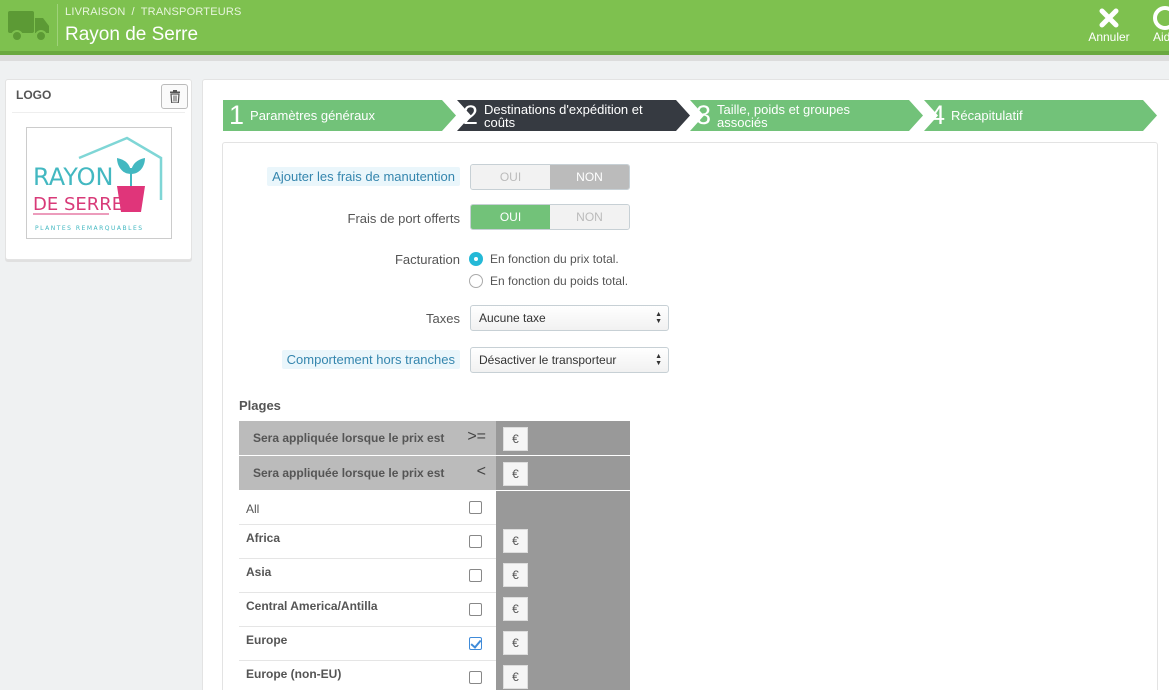  I want to click on step-4-number: 4, so click(938, 115).